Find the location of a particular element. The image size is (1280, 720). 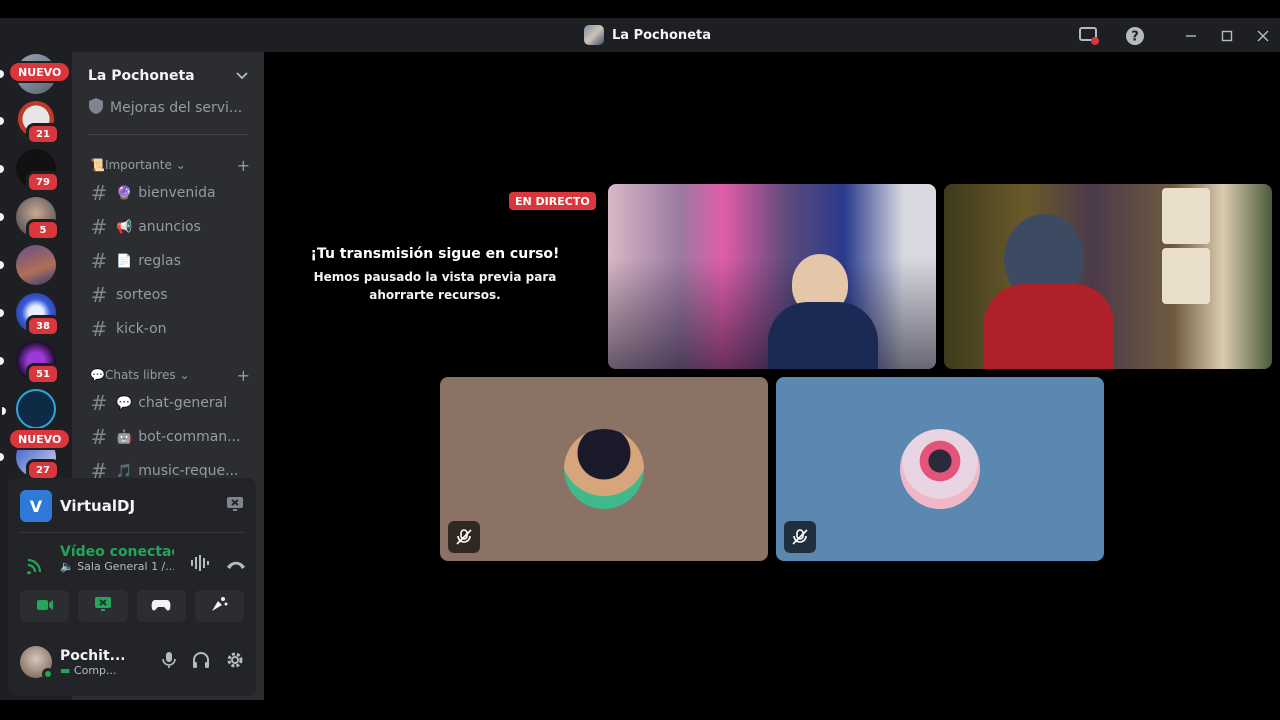

channel-bienvenida: # 🔮 bienvenida is located at coordinates (168, 193).